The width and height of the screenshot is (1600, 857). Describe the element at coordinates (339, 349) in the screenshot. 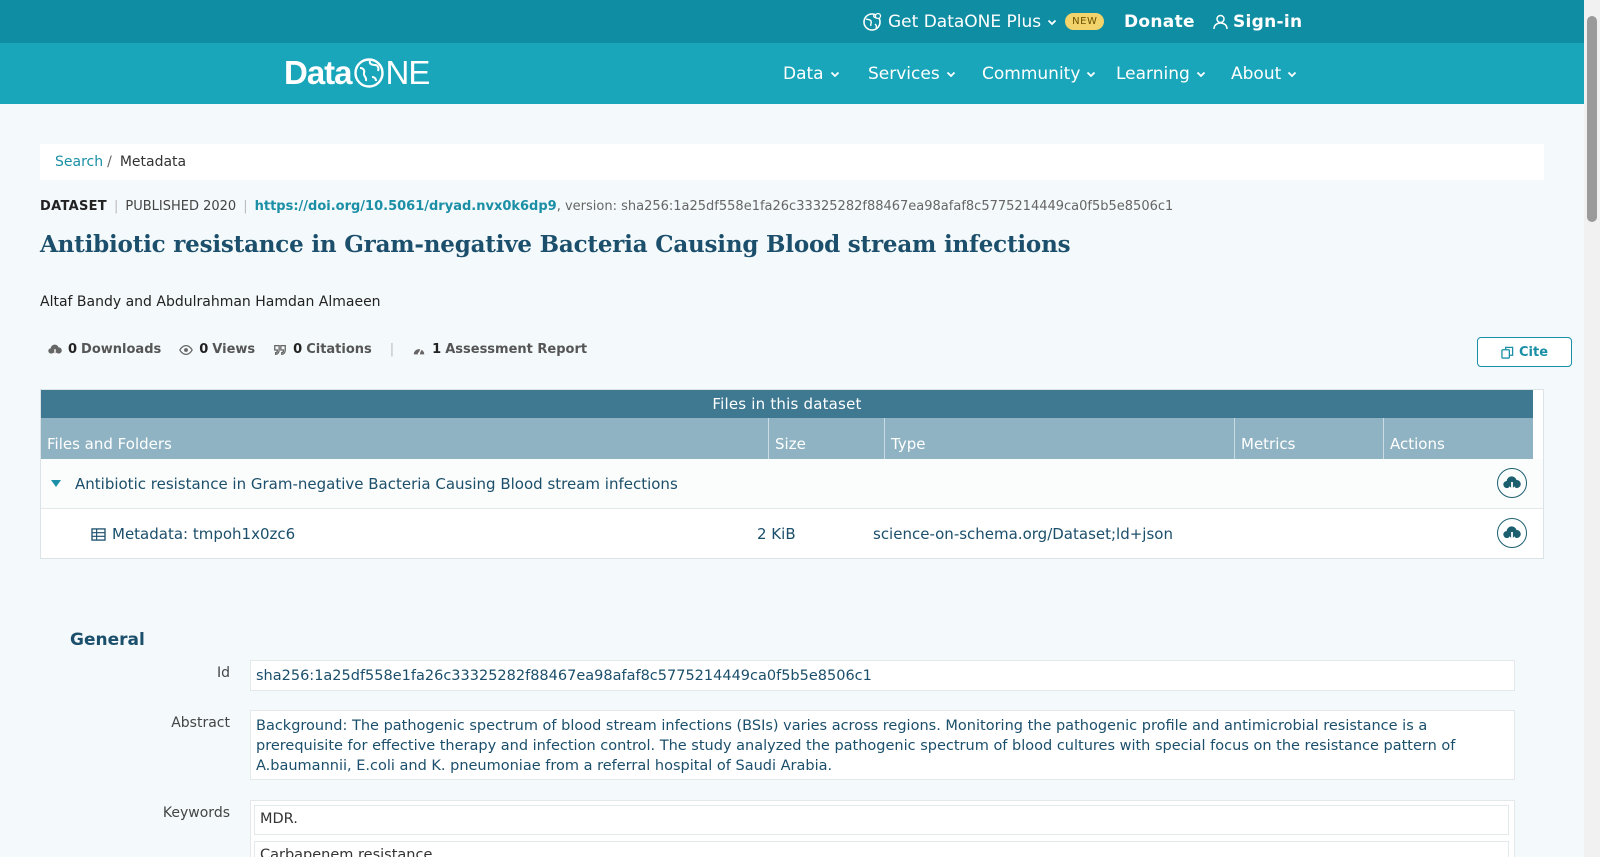

I see `citations-label: Citations` at that location.